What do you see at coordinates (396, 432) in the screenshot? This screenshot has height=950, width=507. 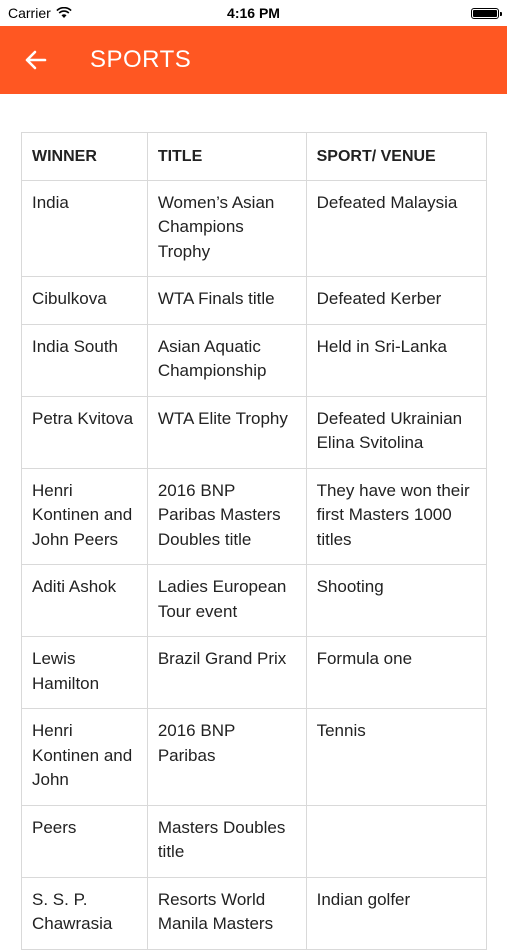 I see `cell-sport-venue: Defeated Ukrainian Elina Svitolina` at bounding box center [396, 432].